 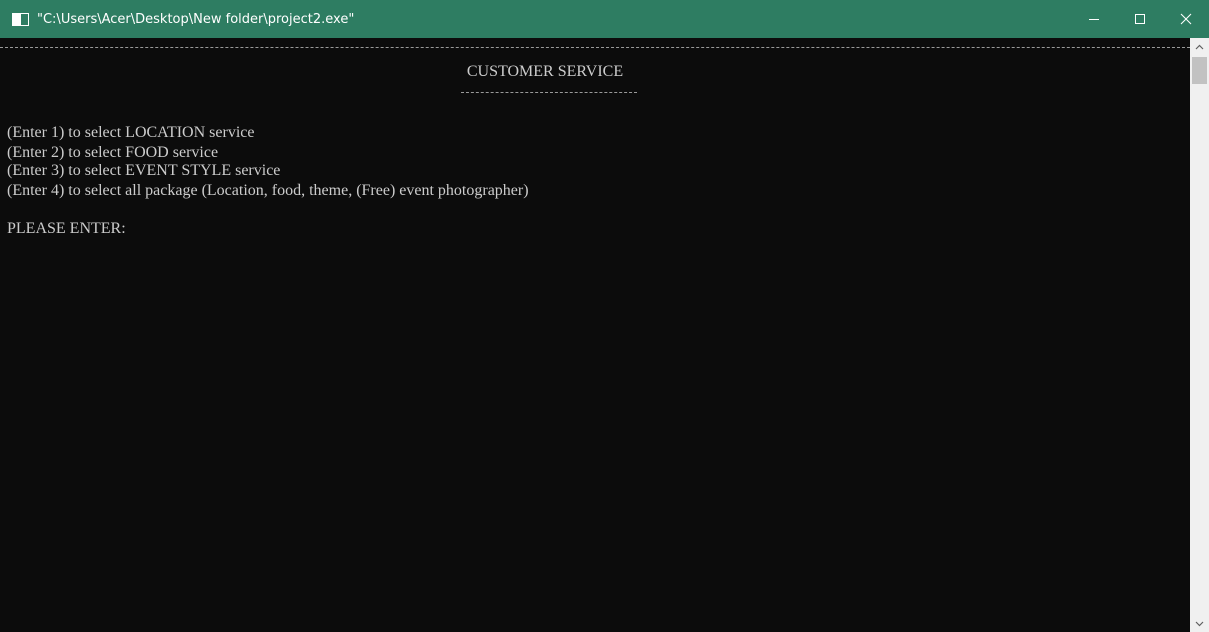 What do you see at coordinates (20, 19) in the screenshot?
I see `console-app-icon` at bounding box center [20, 19].